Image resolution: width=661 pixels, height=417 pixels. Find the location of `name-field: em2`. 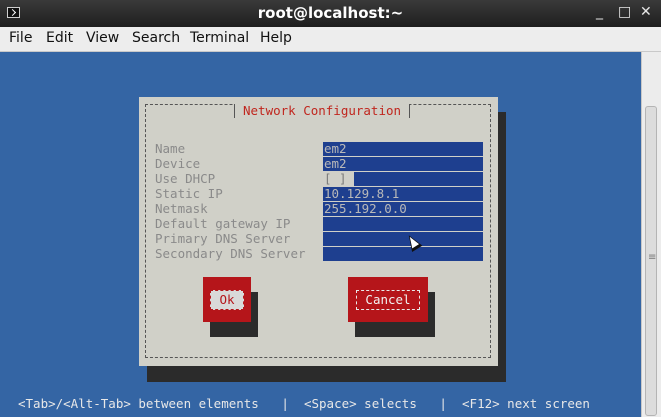

name-field: em2 is located at coordinates (403, 149).